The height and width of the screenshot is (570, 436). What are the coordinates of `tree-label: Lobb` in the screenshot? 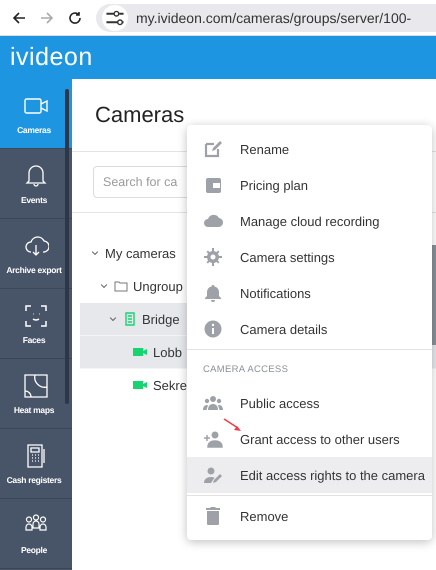 It's located at (167, 352).